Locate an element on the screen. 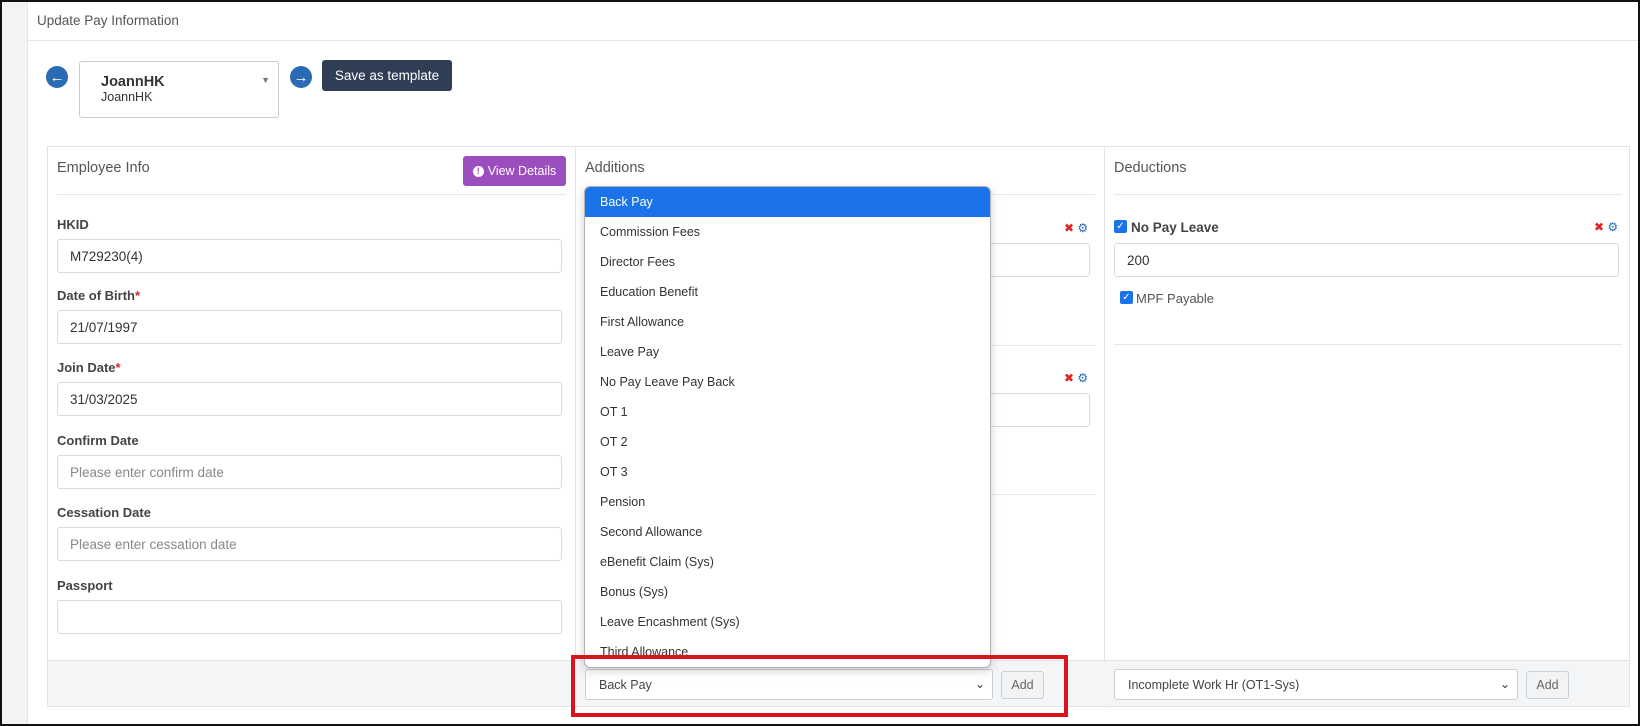 The width and height of the screenshot is (1640, 726). dropdown-option: First Allowance is located at coordinates (787, 322).